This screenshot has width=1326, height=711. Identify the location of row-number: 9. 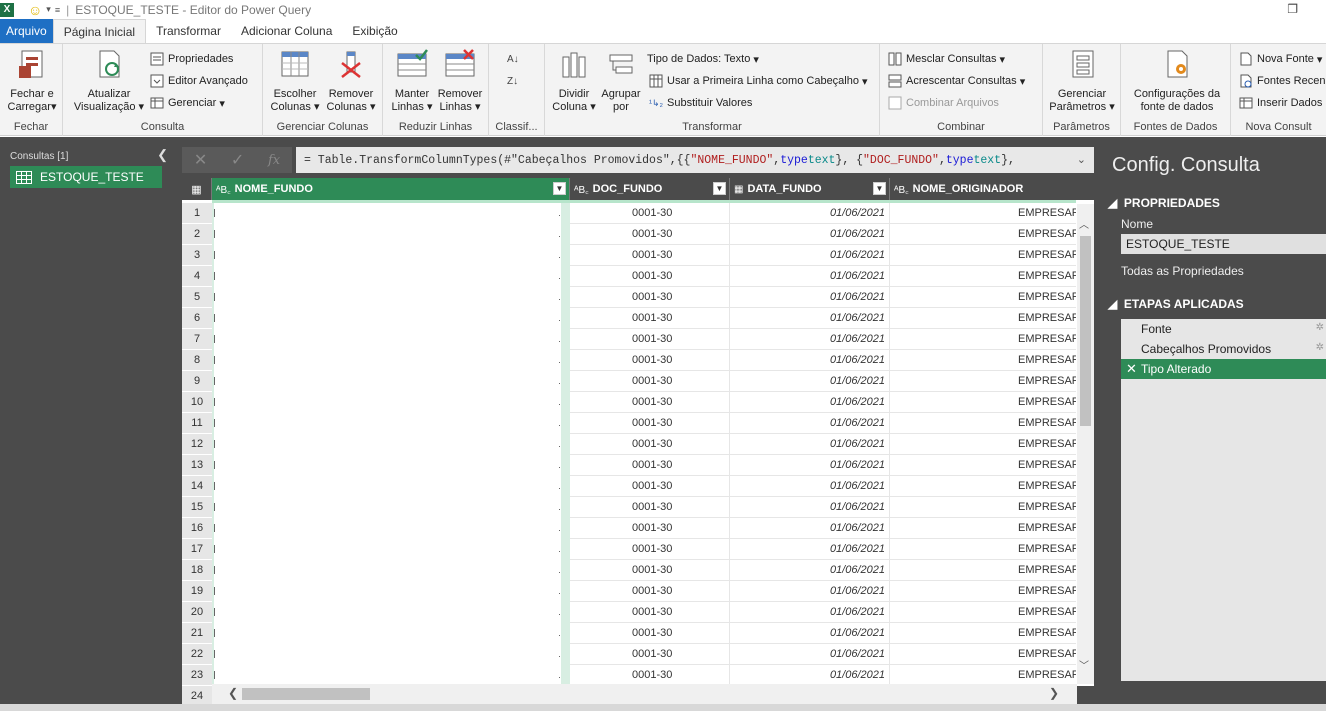
(197, 381).